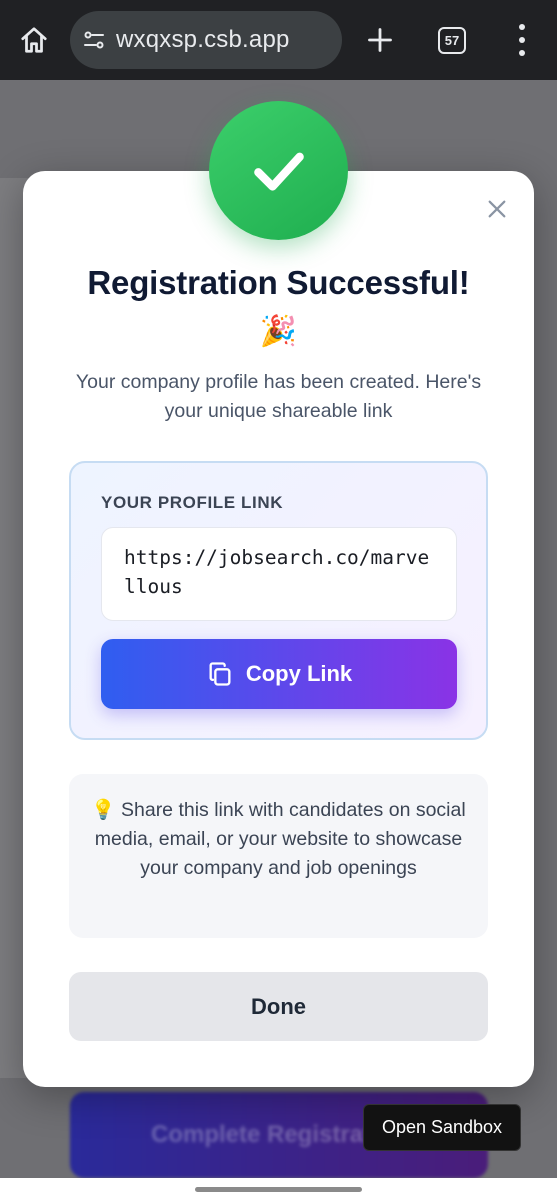  What do you see at coordinates (192, 502) in the screenshot?
I see `profile-link-label: YOUR PROFILE LINK` at bounding box center [192, 502].